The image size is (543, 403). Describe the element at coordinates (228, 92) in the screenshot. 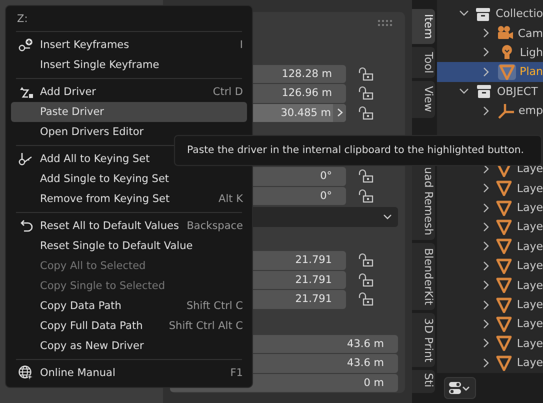

I see `shortcut-label: Ctrl D` at that location.